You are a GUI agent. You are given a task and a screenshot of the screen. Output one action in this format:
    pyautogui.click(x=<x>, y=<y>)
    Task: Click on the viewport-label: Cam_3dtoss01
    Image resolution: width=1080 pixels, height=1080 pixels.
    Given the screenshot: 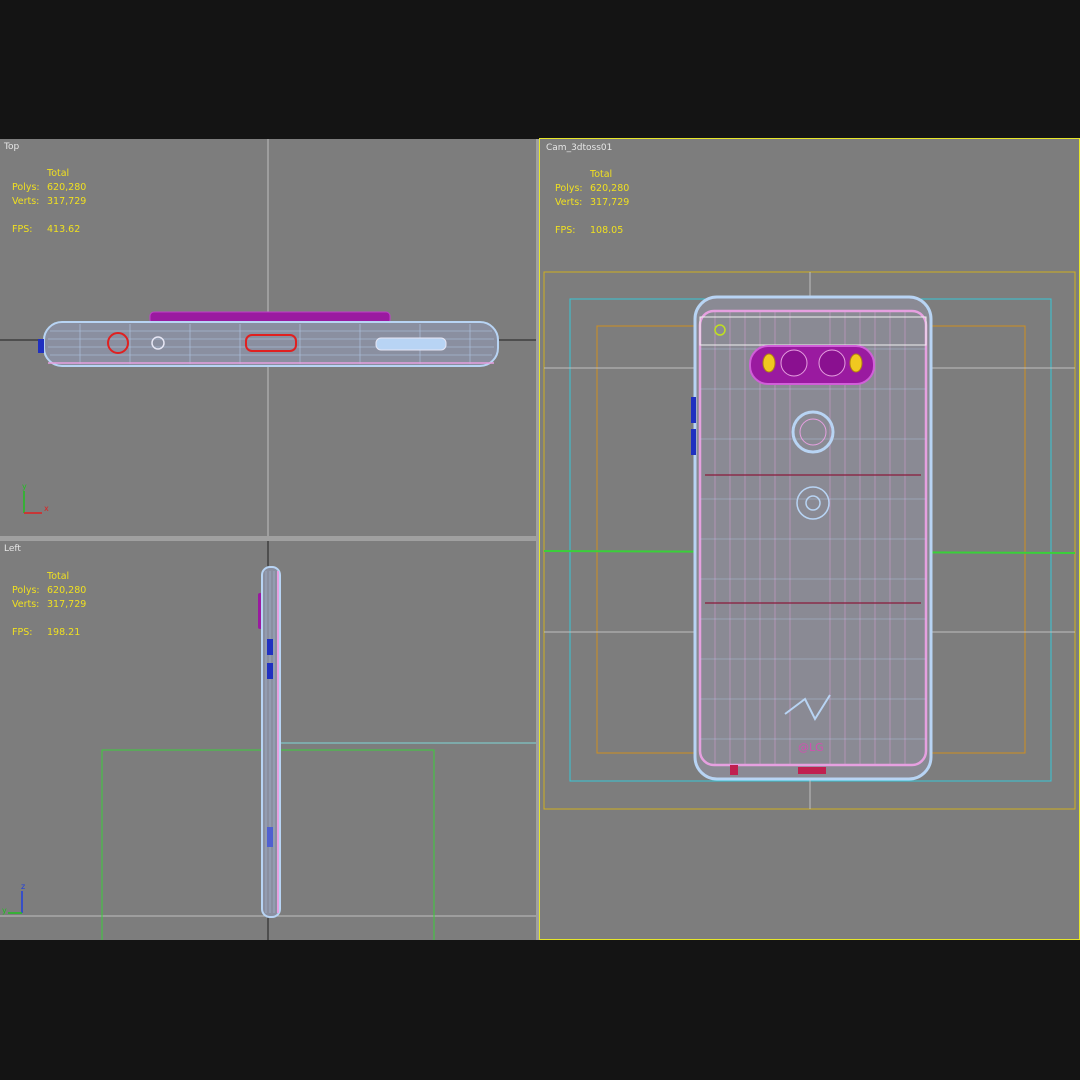 What is the action you would take?
    pyautogui.click(x=579, y=148)
    